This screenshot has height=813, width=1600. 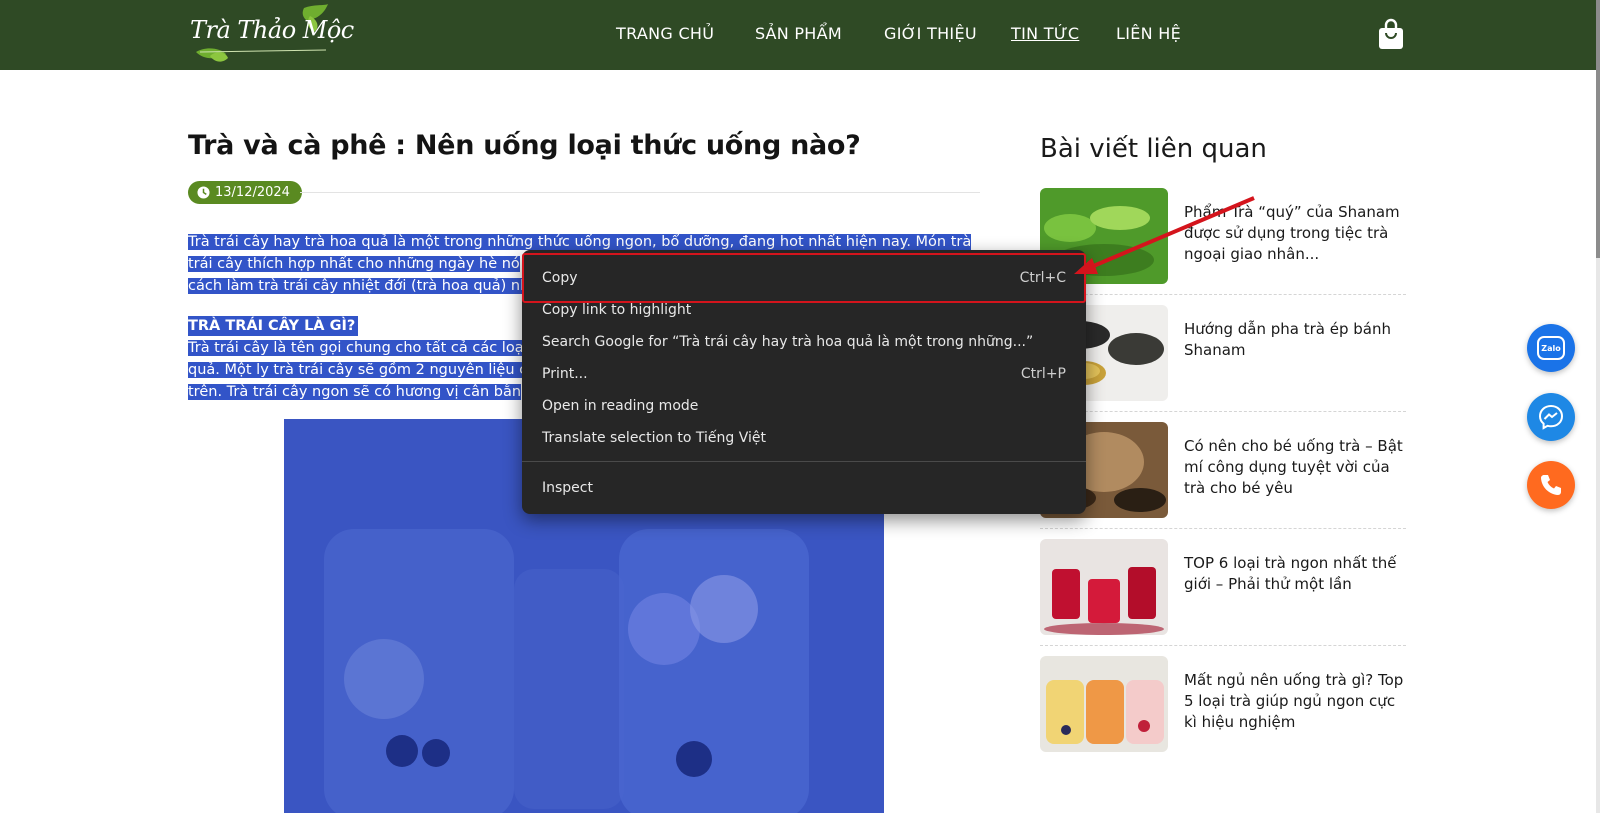 What do you see at coordinates (804, 406) in the screenshot?
I see `context-menu-reading-mode: Open in reading mode` at bounding box center [804, 406].